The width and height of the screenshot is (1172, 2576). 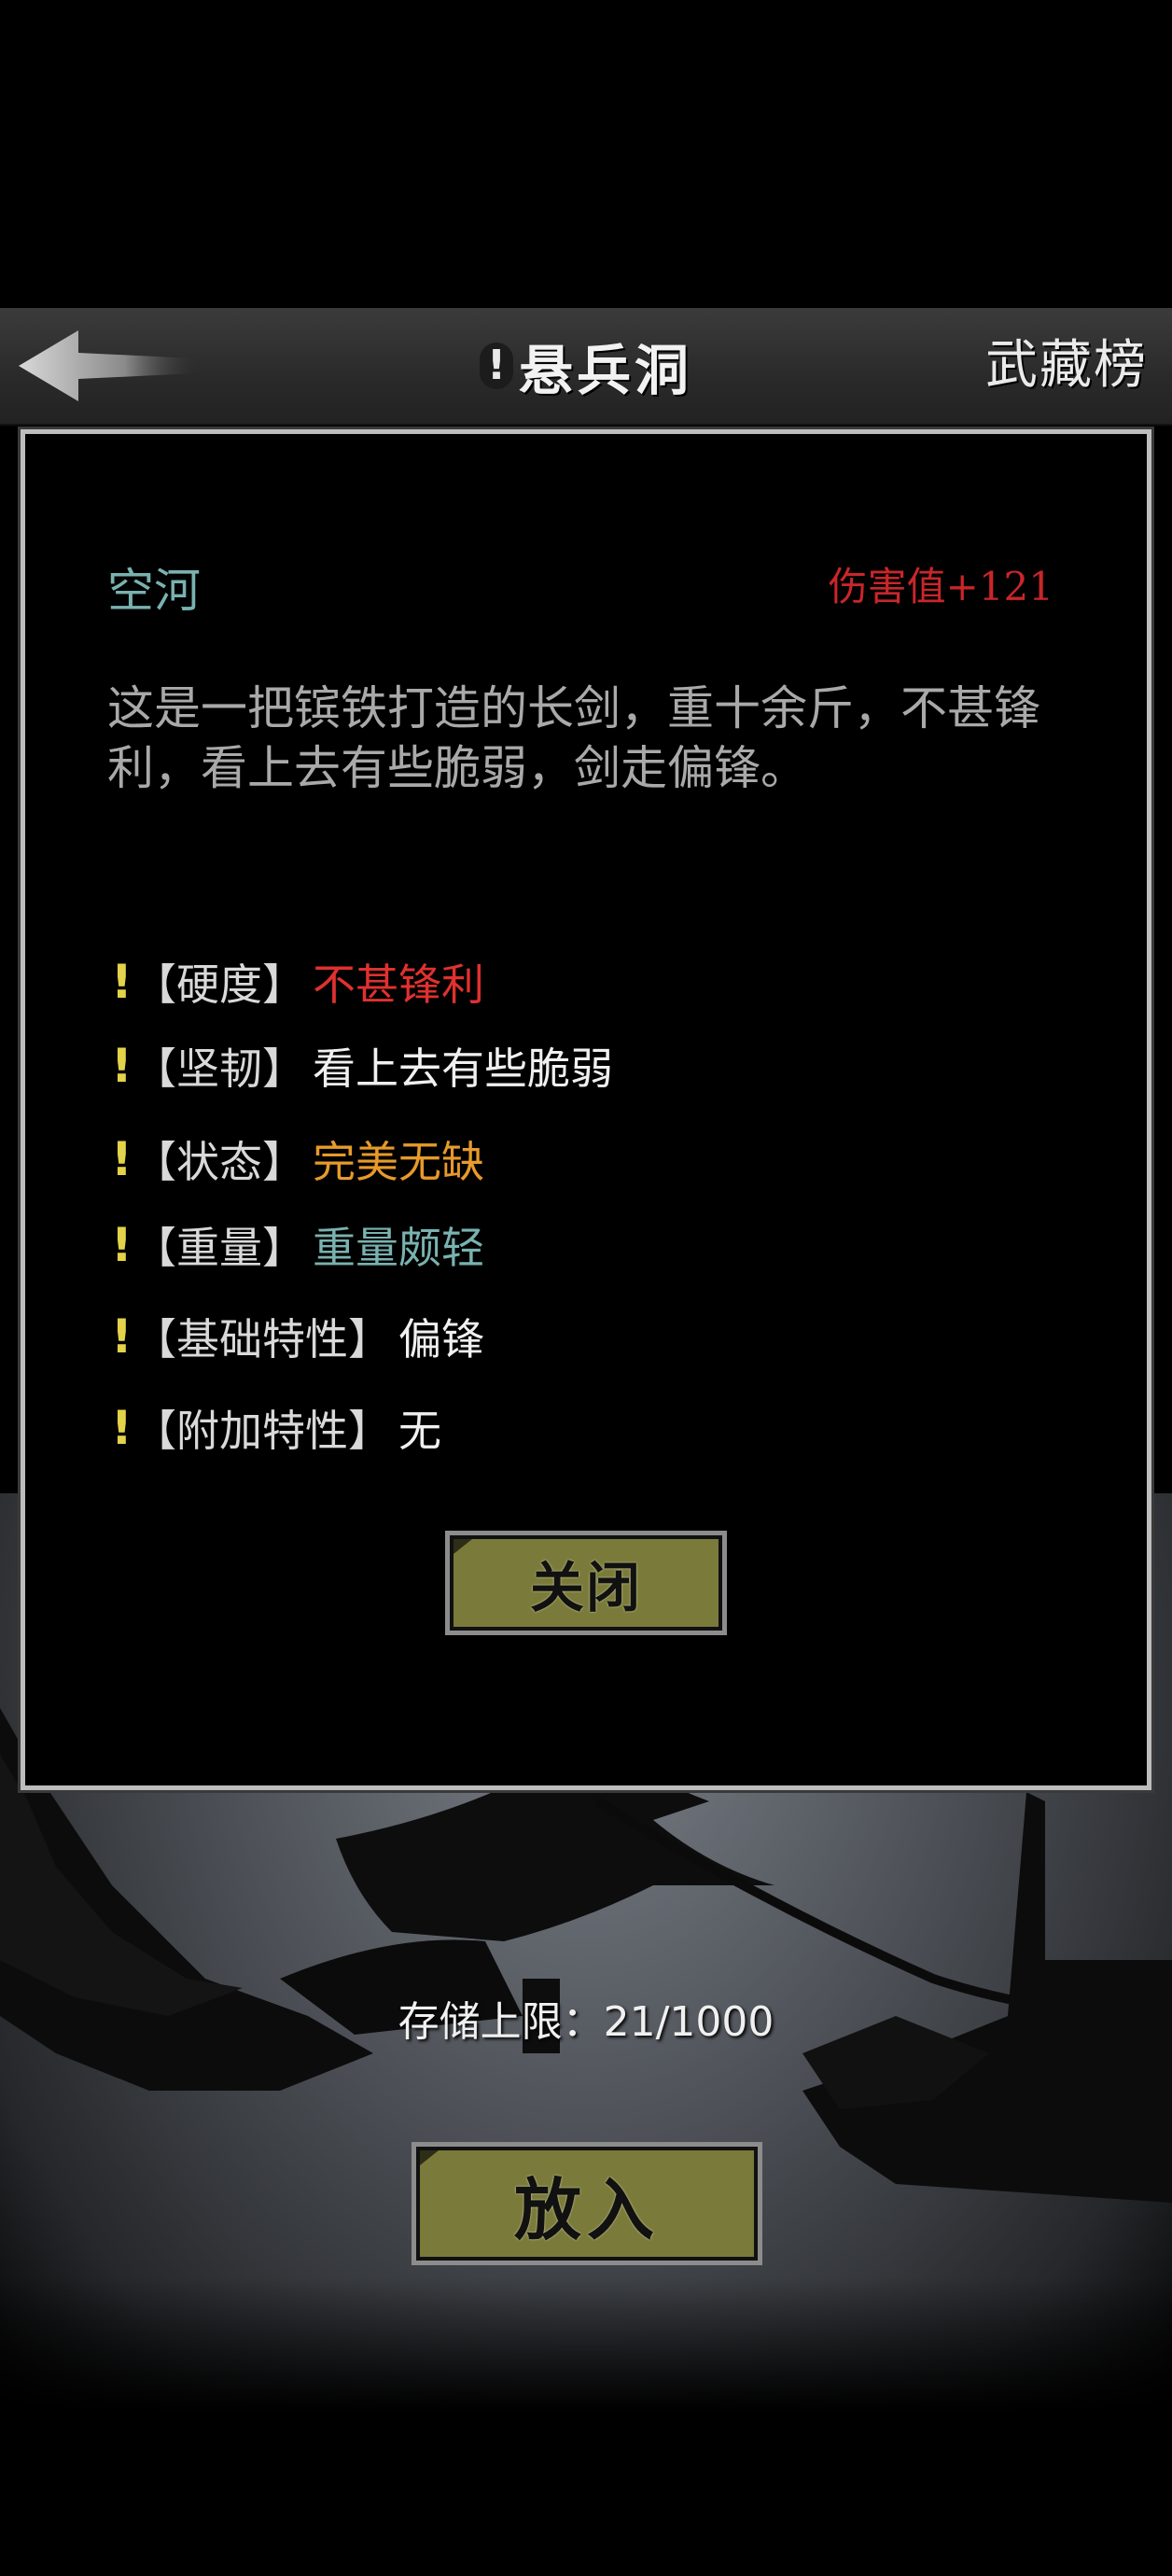 What do you see at coordinates (585, 1587) in the screenshot?
I see `close-button-label: 关闭` at bounding box center [585, 1587].